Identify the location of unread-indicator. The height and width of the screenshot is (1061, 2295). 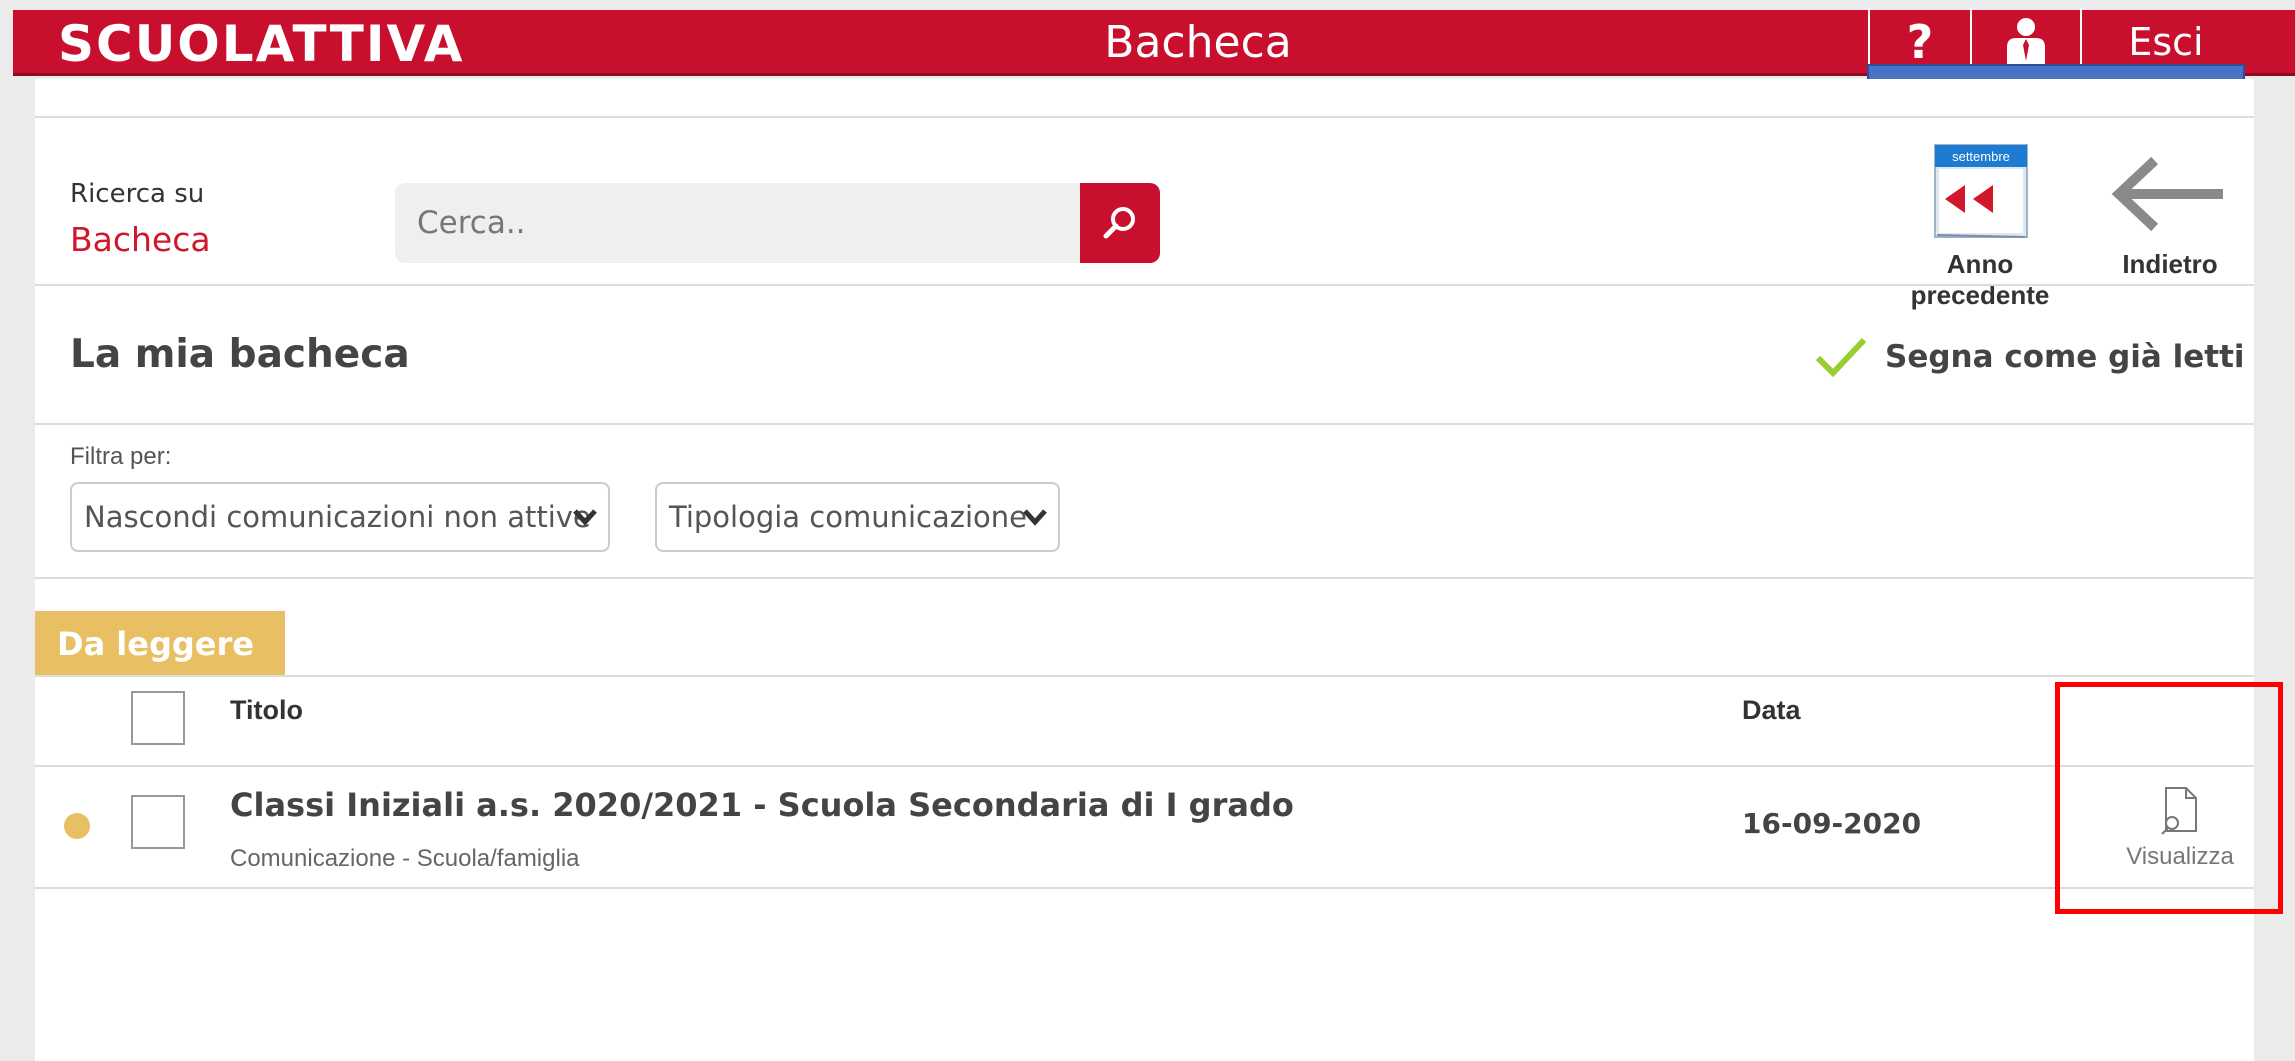
(77, 826).